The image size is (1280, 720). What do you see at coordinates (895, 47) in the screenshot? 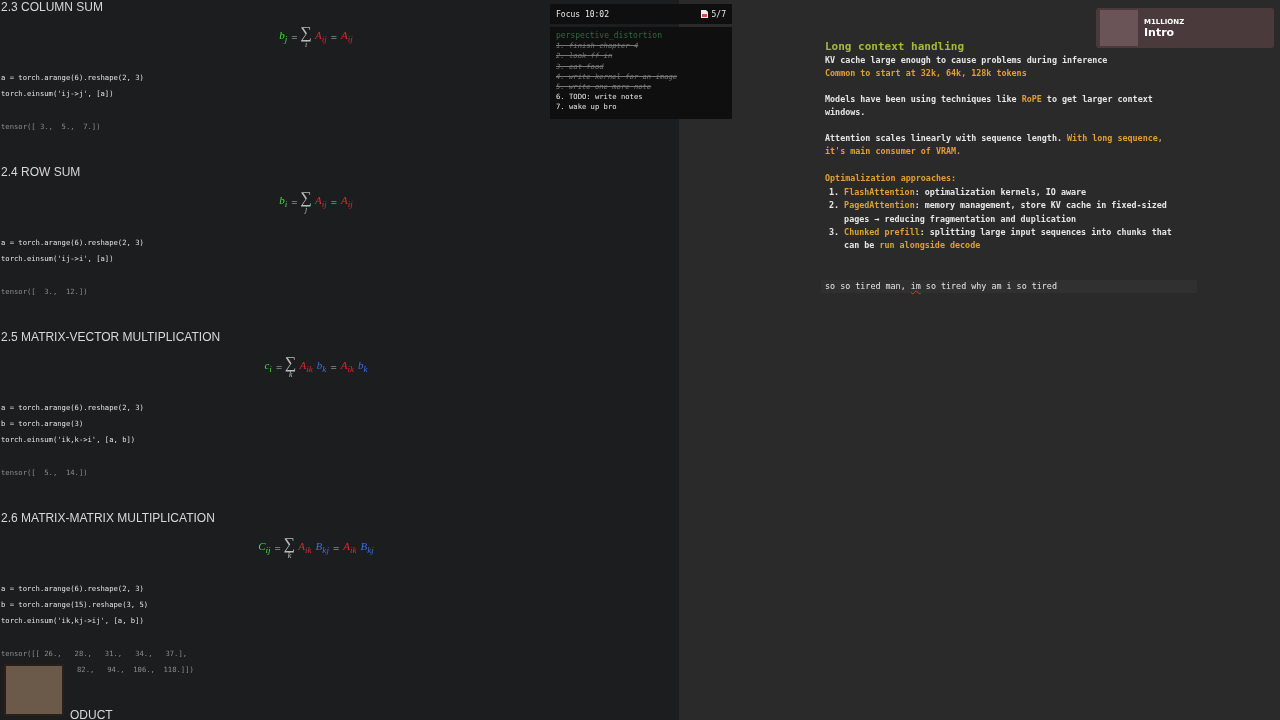
I see `note-title: Long context handling` at bounding box center [895, 47].